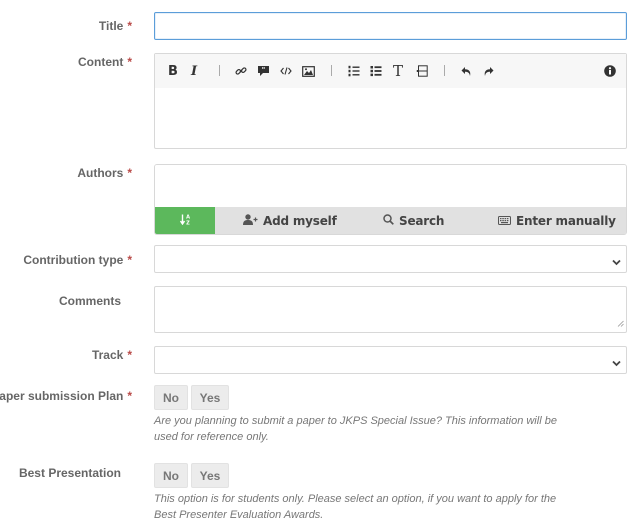 The image size is (640, 528). I want to click on undo-icon, so click(466, 71).